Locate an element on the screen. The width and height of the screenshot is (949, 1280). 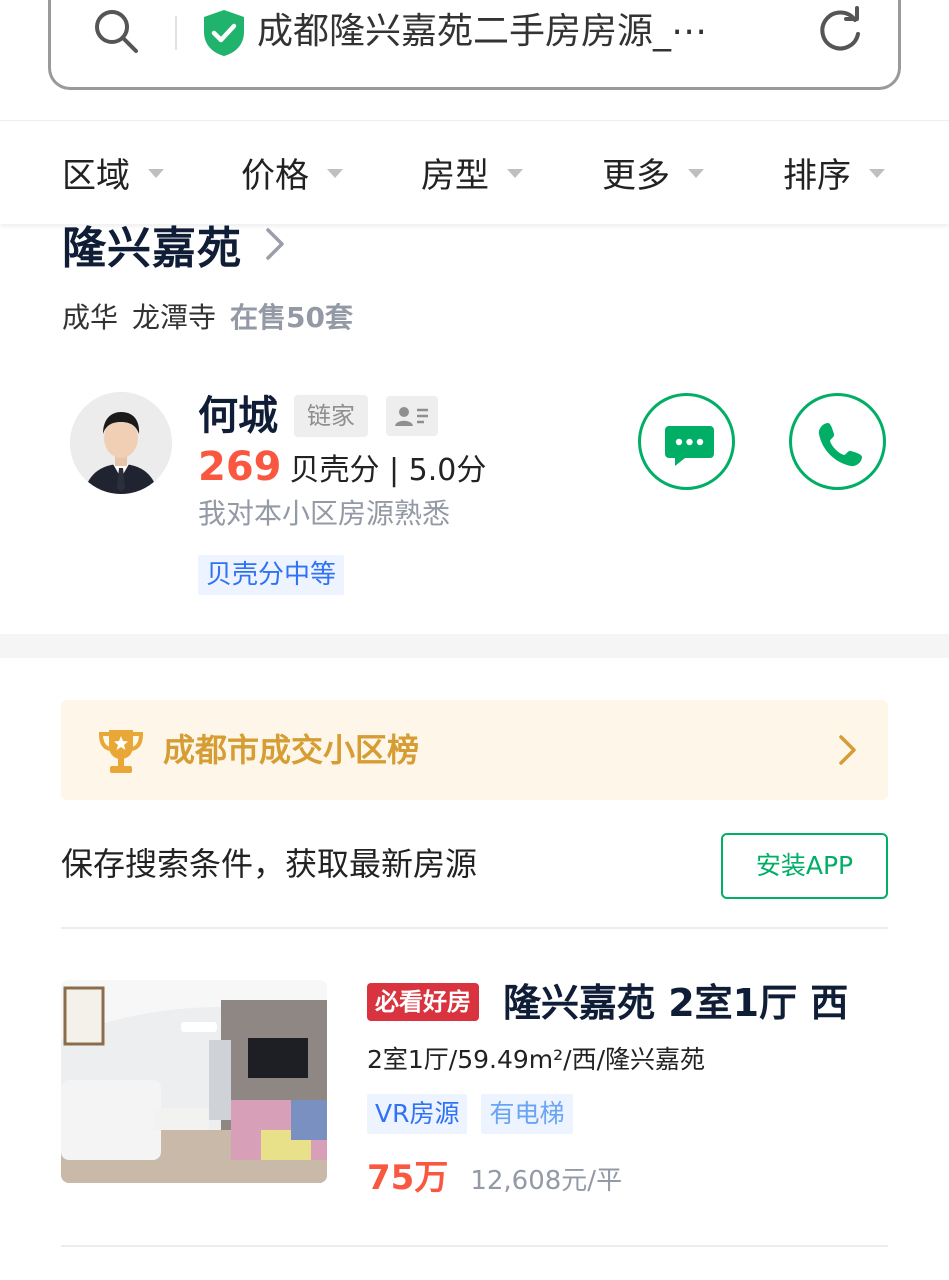
agent-score-text: 贝壳分 | 5.0分 is located at coordinates (388, 470).